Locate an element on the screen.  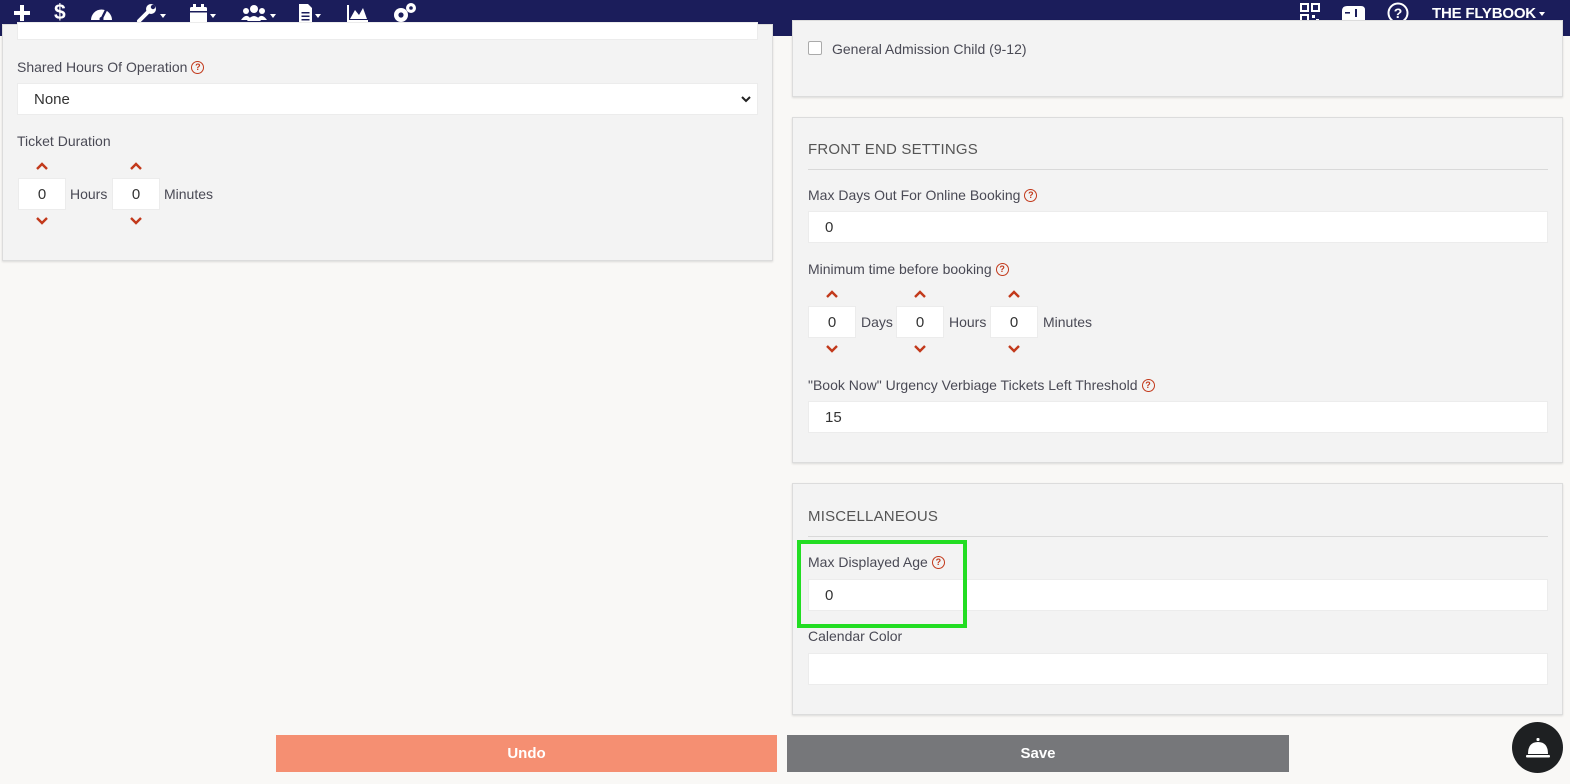
bell-icon is located at coordinates (1537, 747).